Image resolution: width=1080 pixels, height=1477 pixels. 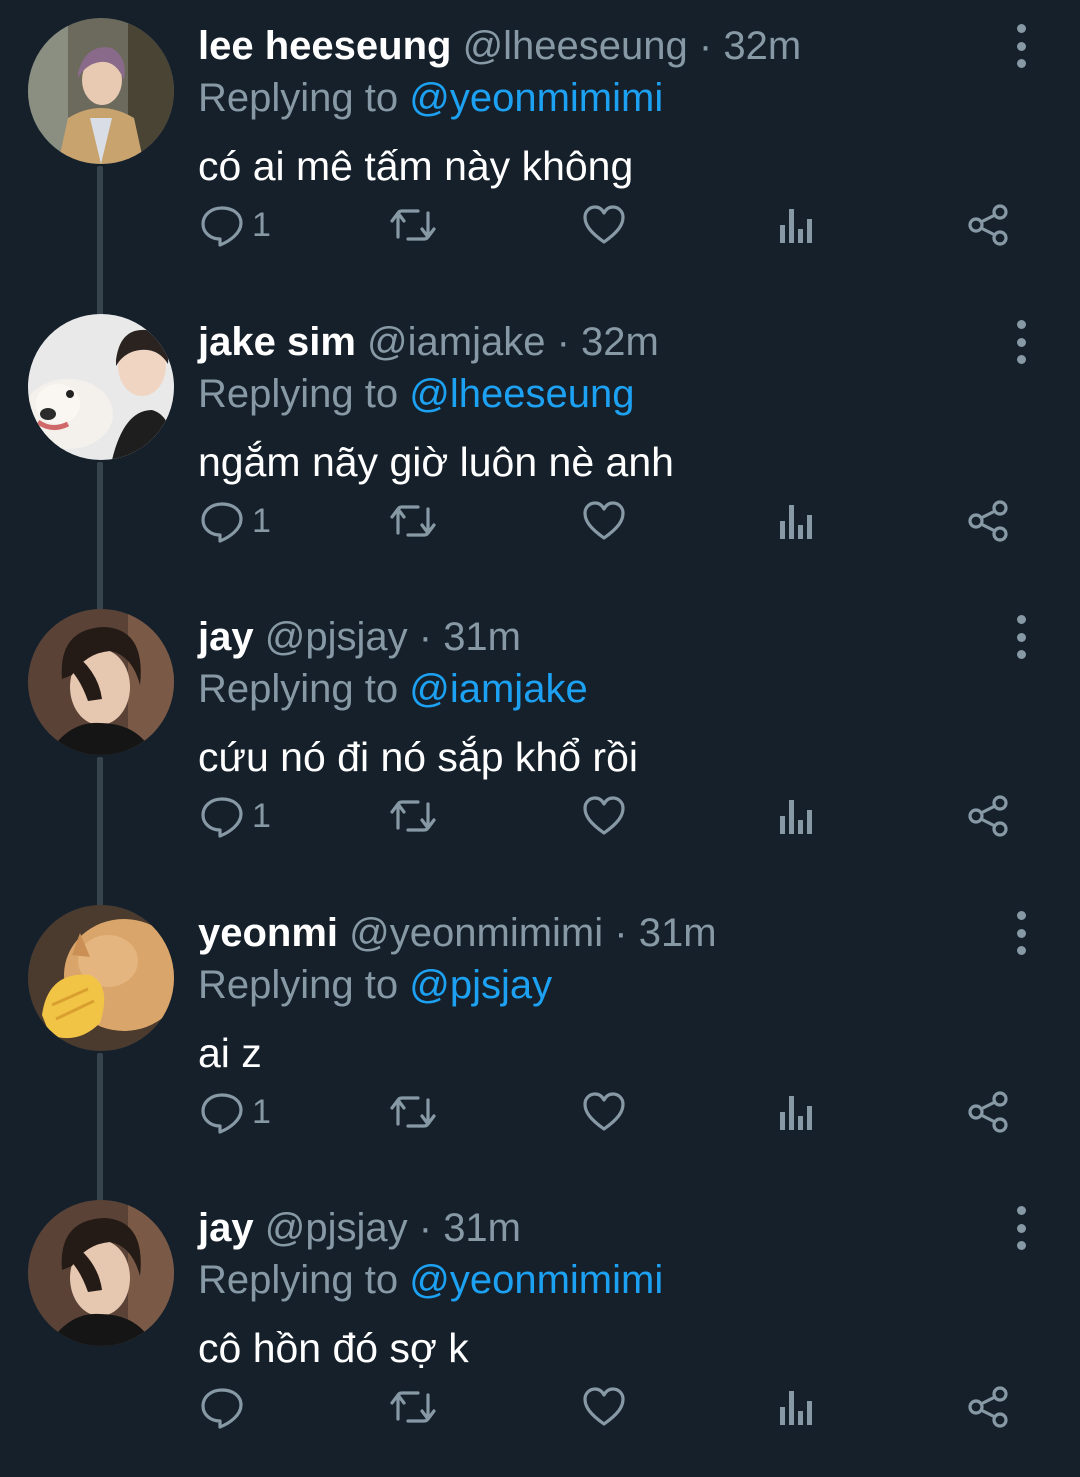 I want to click on user-handle: @iamjake, so click(x=456, y=342).